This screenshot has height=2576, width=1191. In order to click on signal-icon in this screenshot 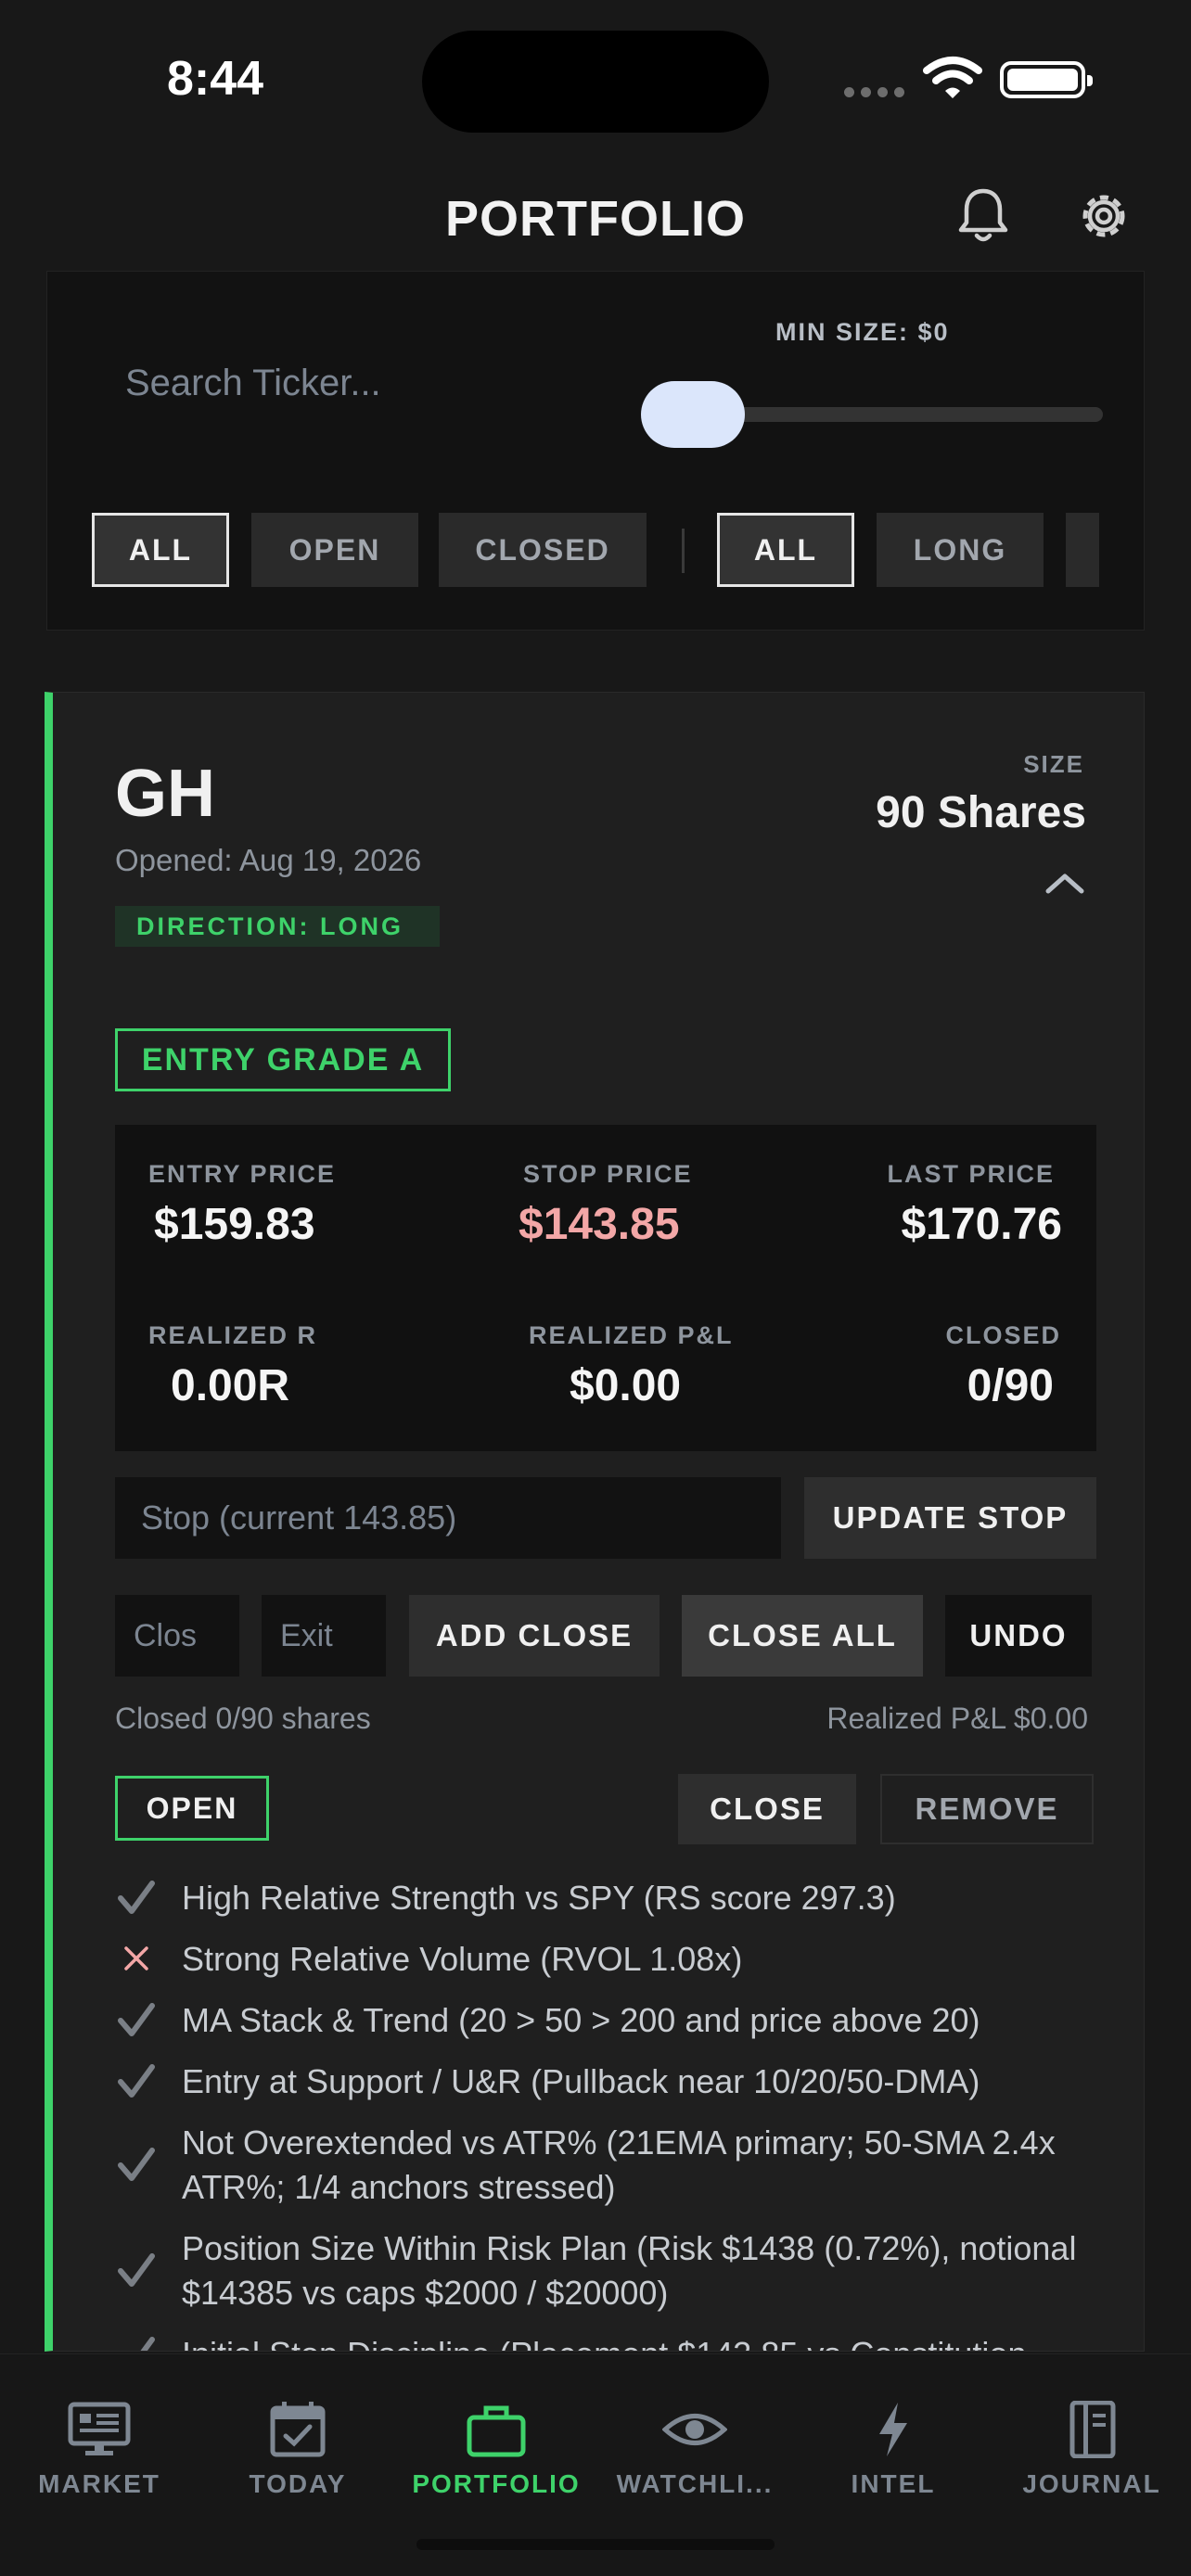, I will do `click(874, 92)`.